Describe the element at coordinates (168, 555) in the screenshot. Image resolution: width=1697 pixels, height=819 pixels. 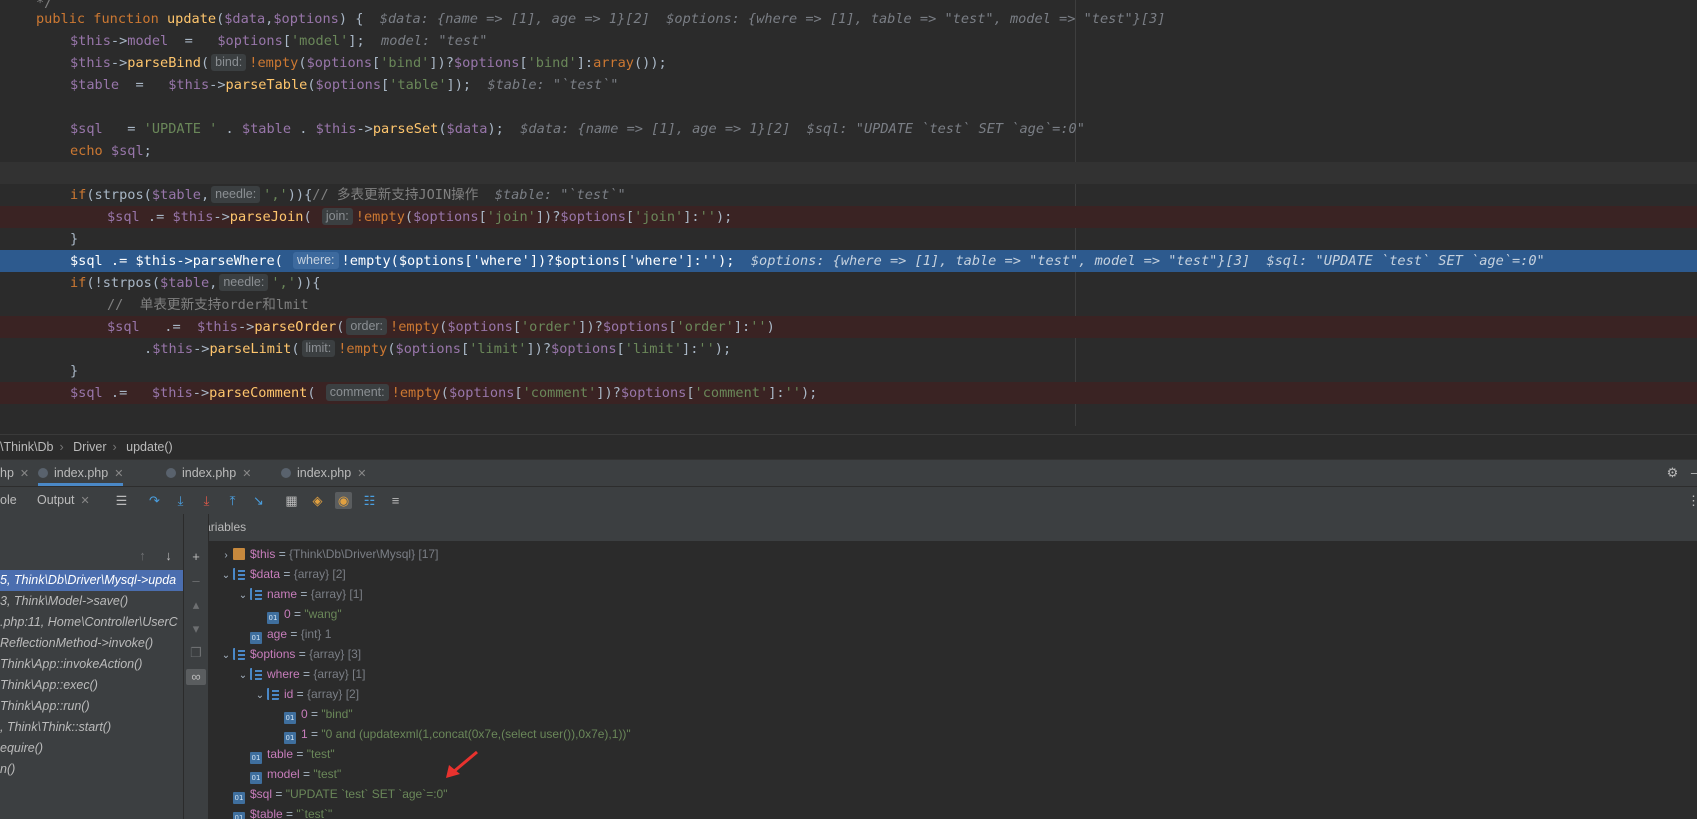
I see `arrow-down-icon: ↓` at that location.